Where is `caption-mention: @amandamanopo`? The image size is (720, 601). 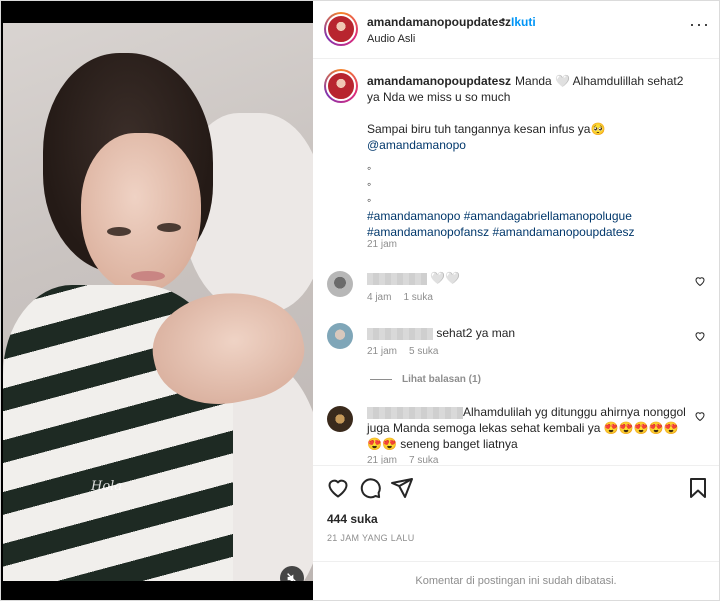
caption-mention: @amandamanopo is located at coordinates (532, 145).